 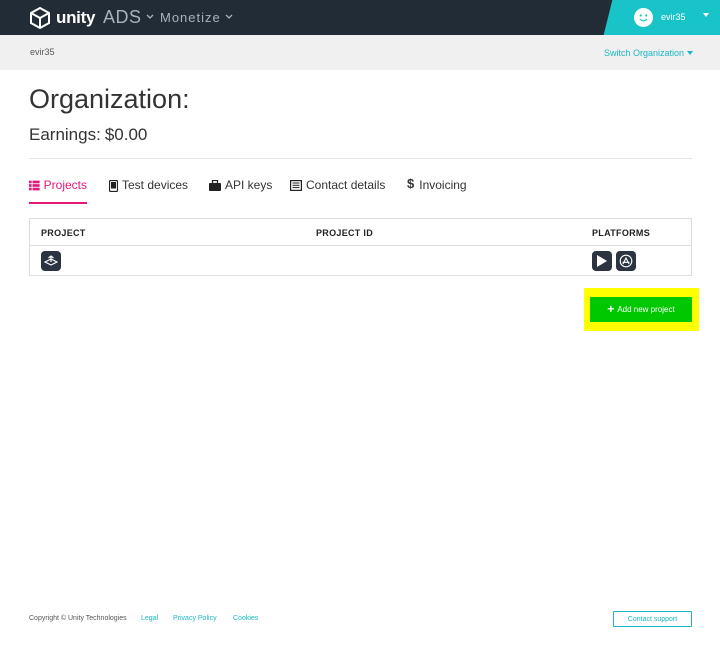 I want to click on unity-logo: unity, so click(x=62, y=18).